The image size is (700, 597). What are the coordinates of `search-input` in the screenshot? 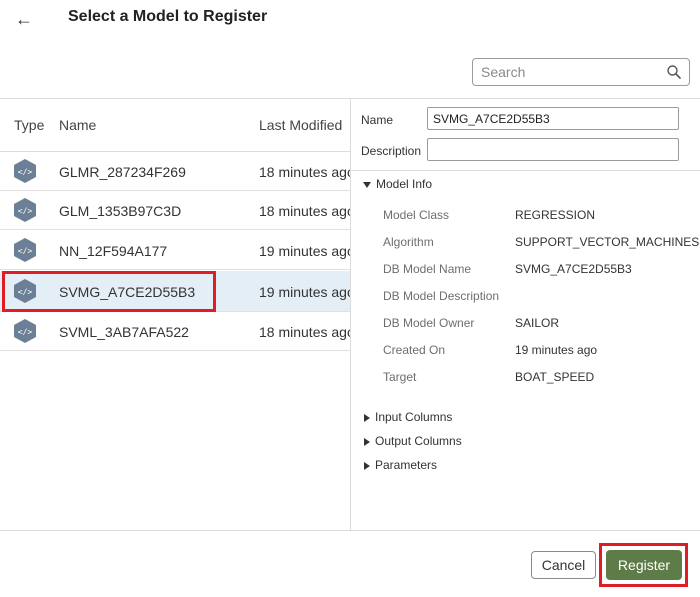 It's located at (567, 71).